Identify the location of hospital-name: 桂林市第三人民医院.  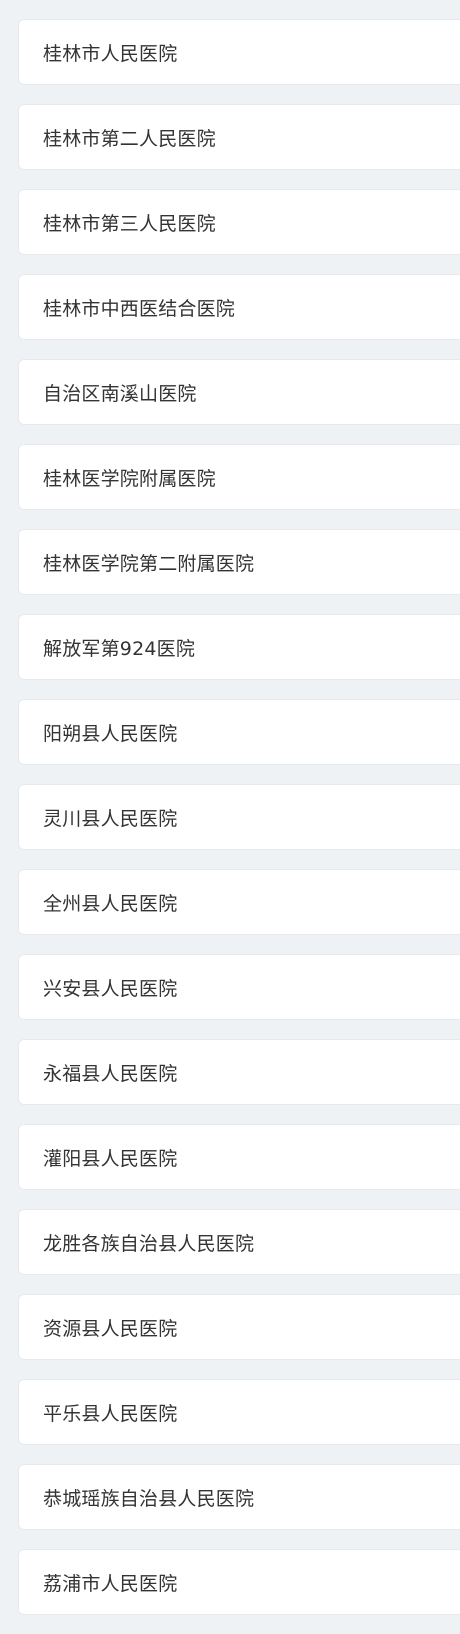
(129, 223).